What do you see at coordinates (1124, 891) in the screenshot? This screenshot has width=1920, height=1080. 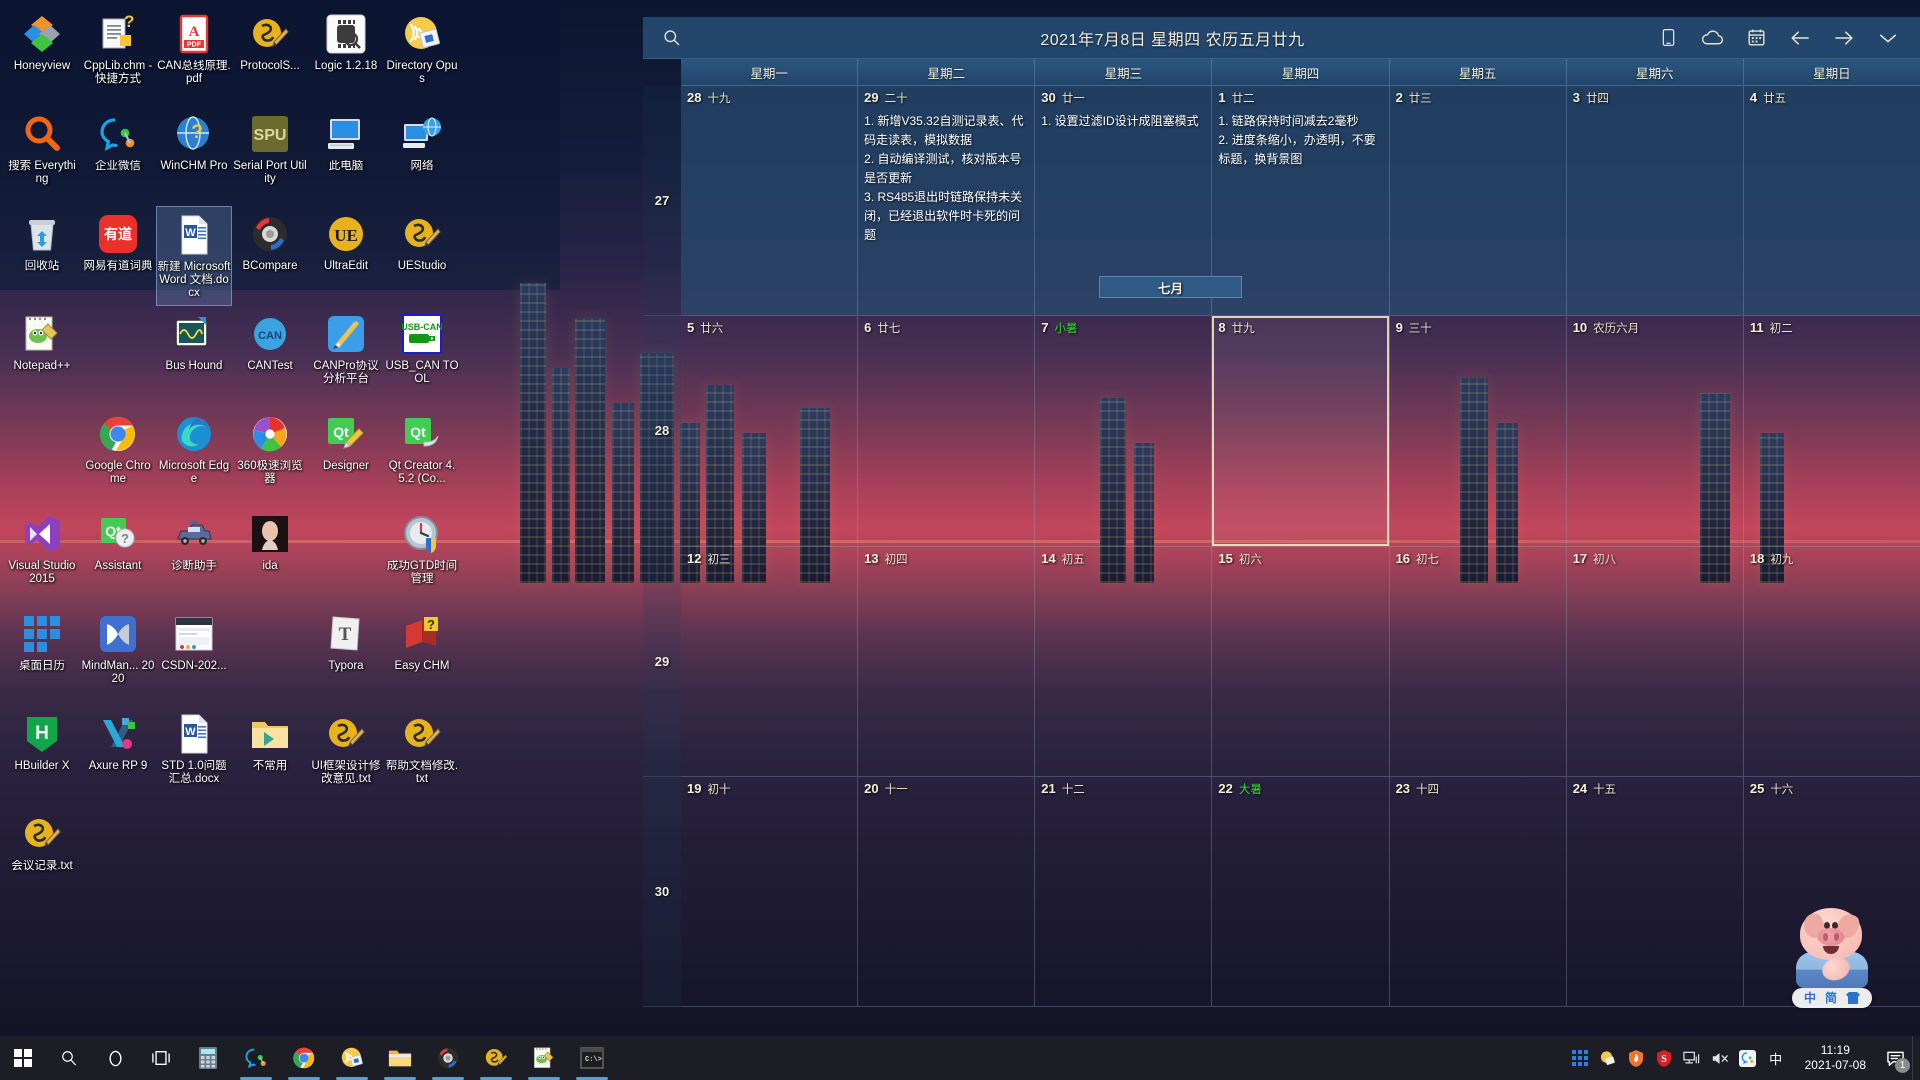 I see `calendar-day-cell: 21 十二` at bounding box center [1124, 891].